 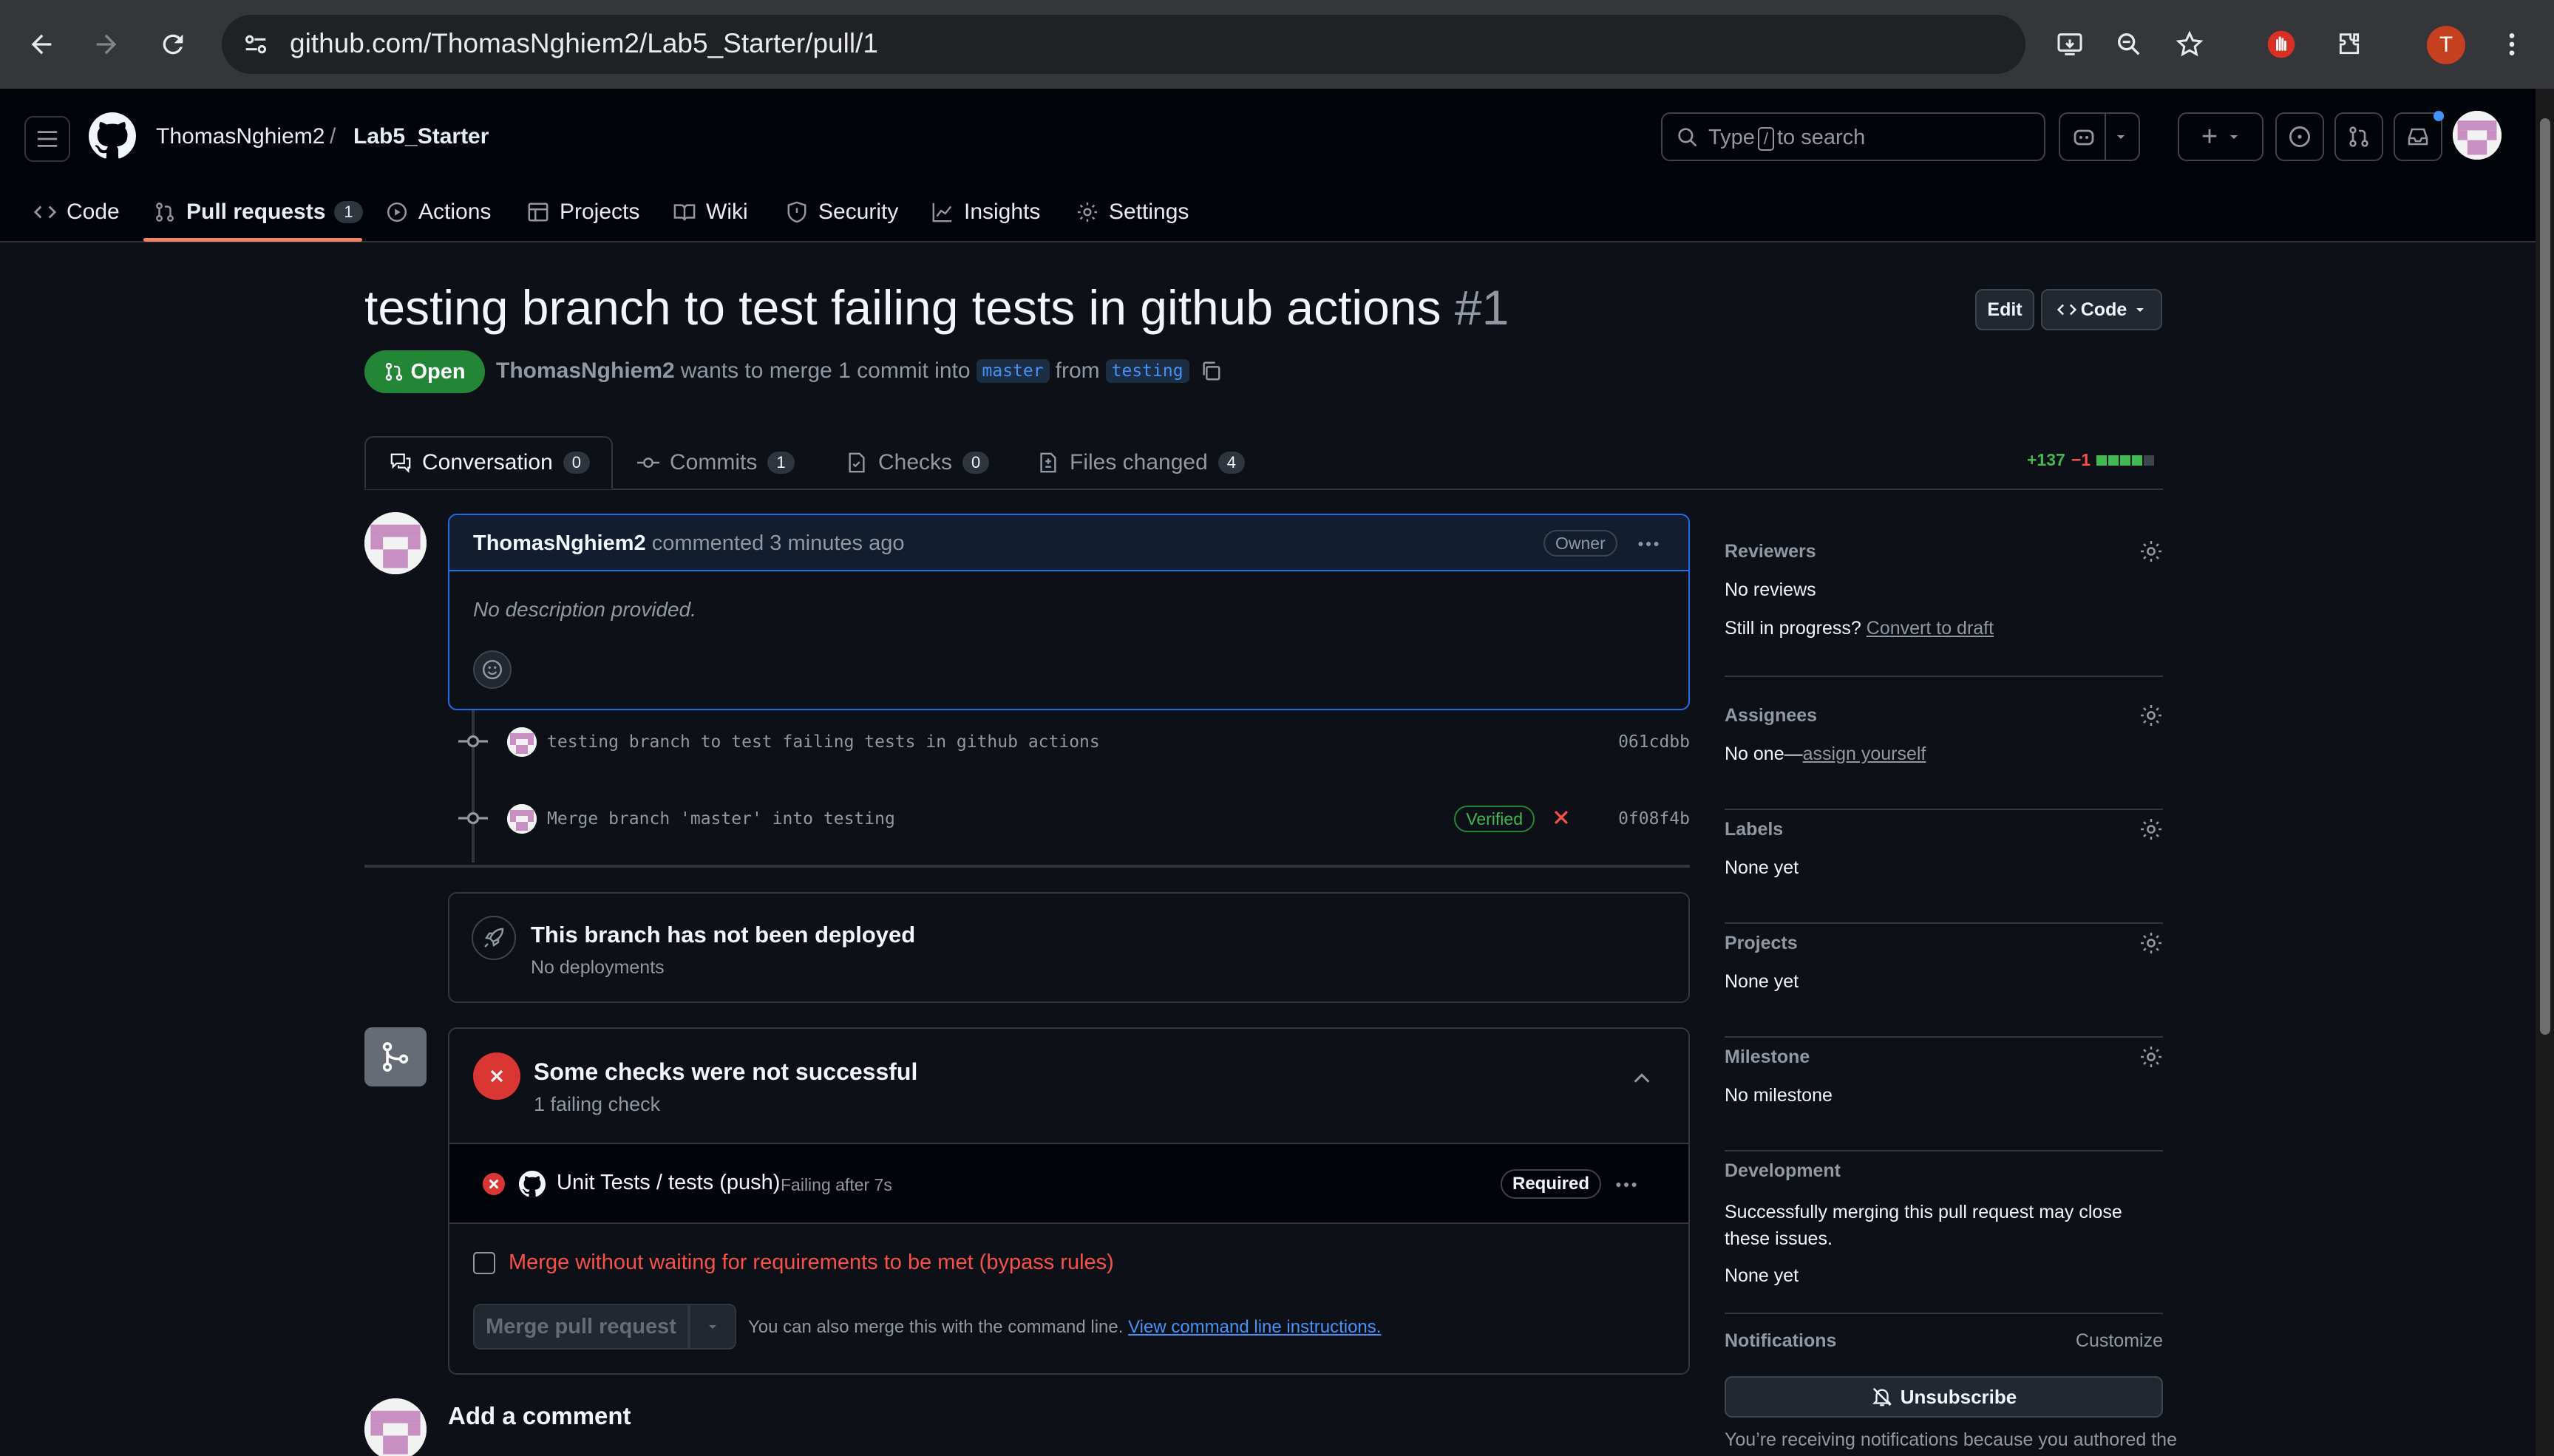 What do you see at coordinates (106, 45) in the screenshot?
I see `forward-button` at bounding box center [106, 45].